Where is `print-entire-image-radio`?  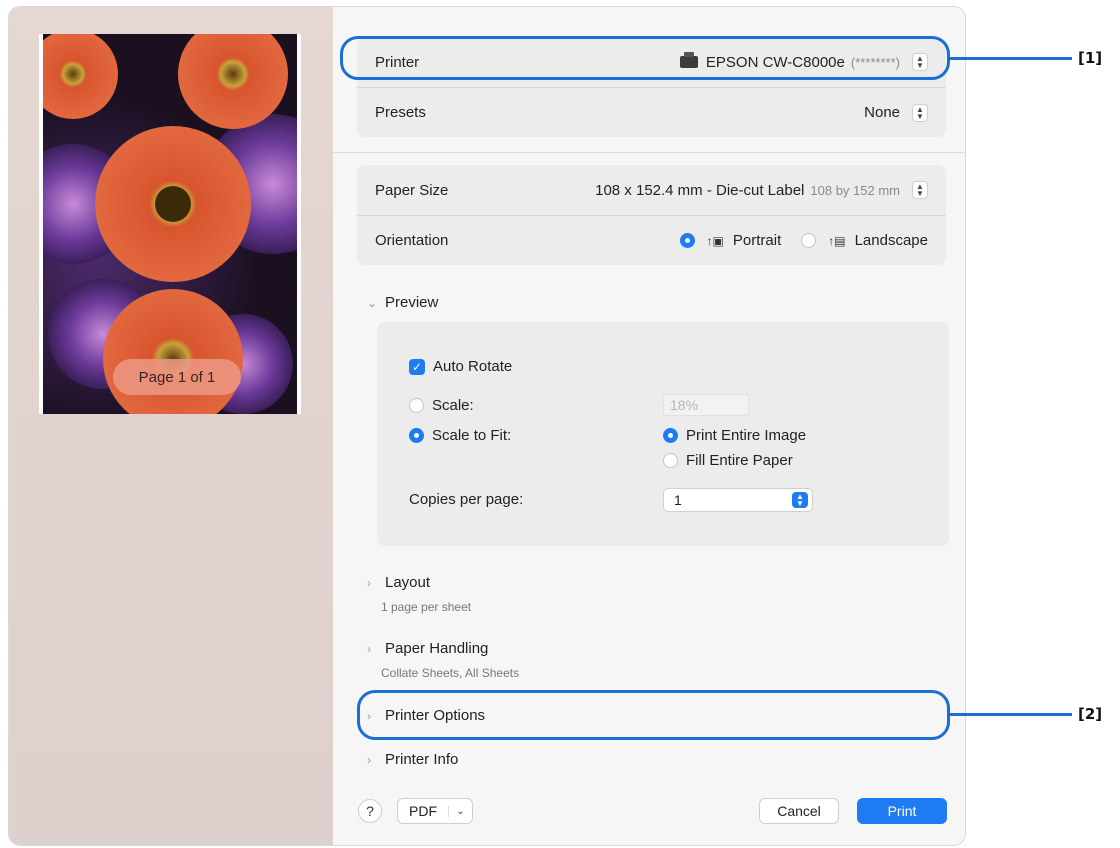
print-entire-image-radio is located at coordinates (670, 435).